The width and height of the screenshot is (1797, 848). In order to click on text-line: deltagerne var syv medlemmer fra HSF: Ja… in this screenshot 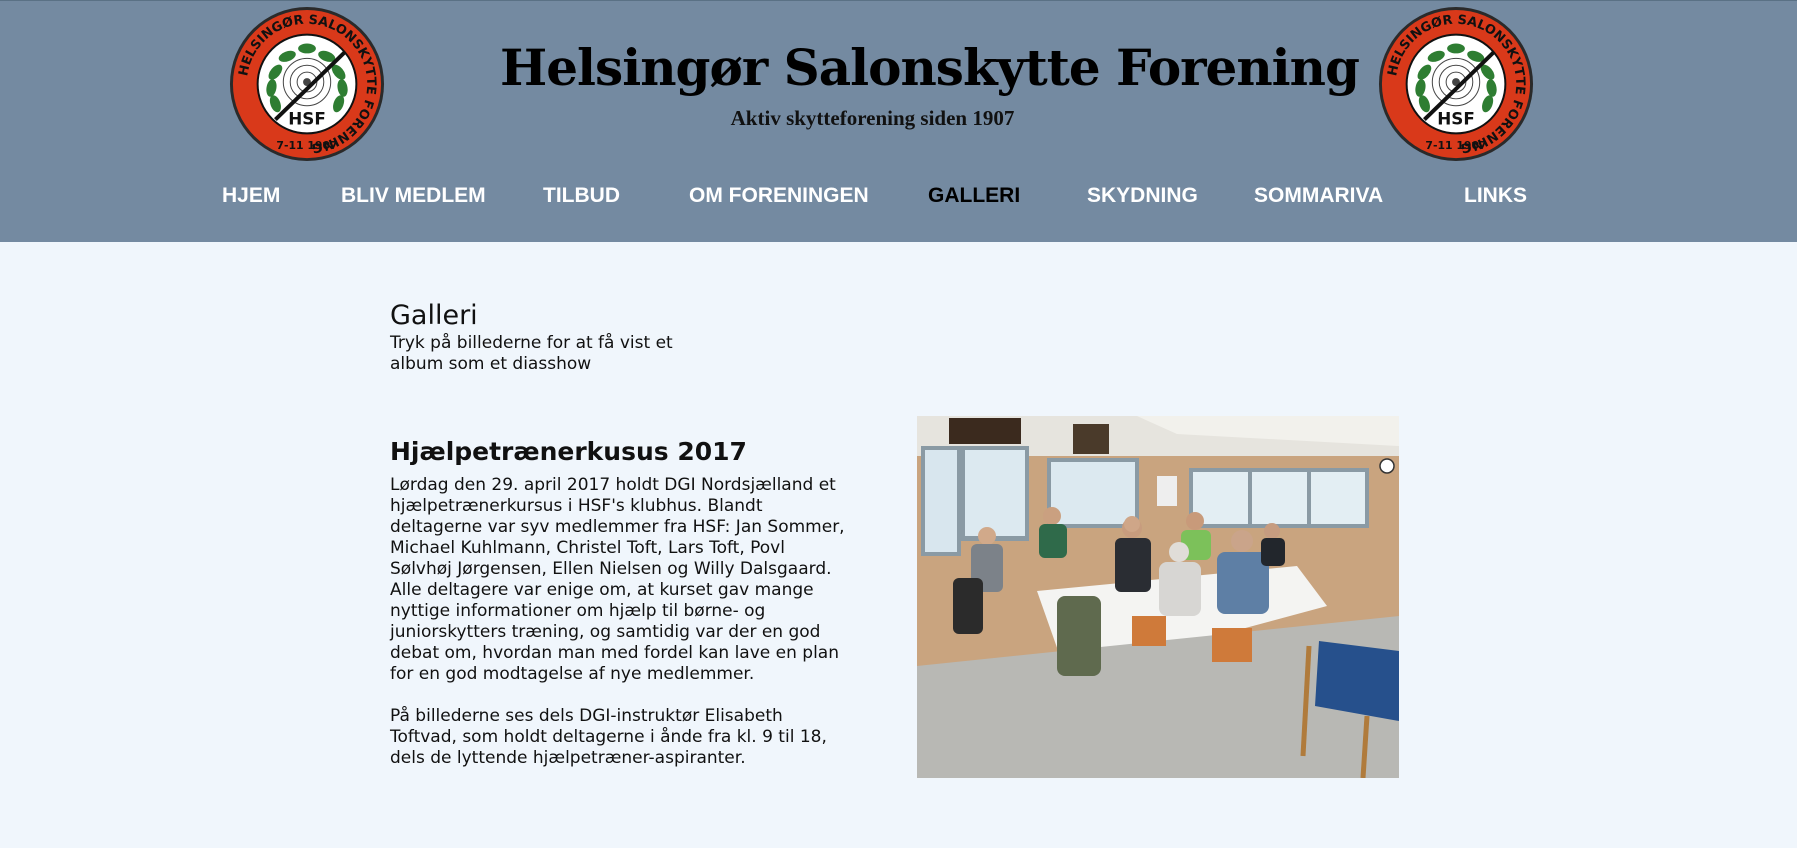, I will do `click(617, 527)`.